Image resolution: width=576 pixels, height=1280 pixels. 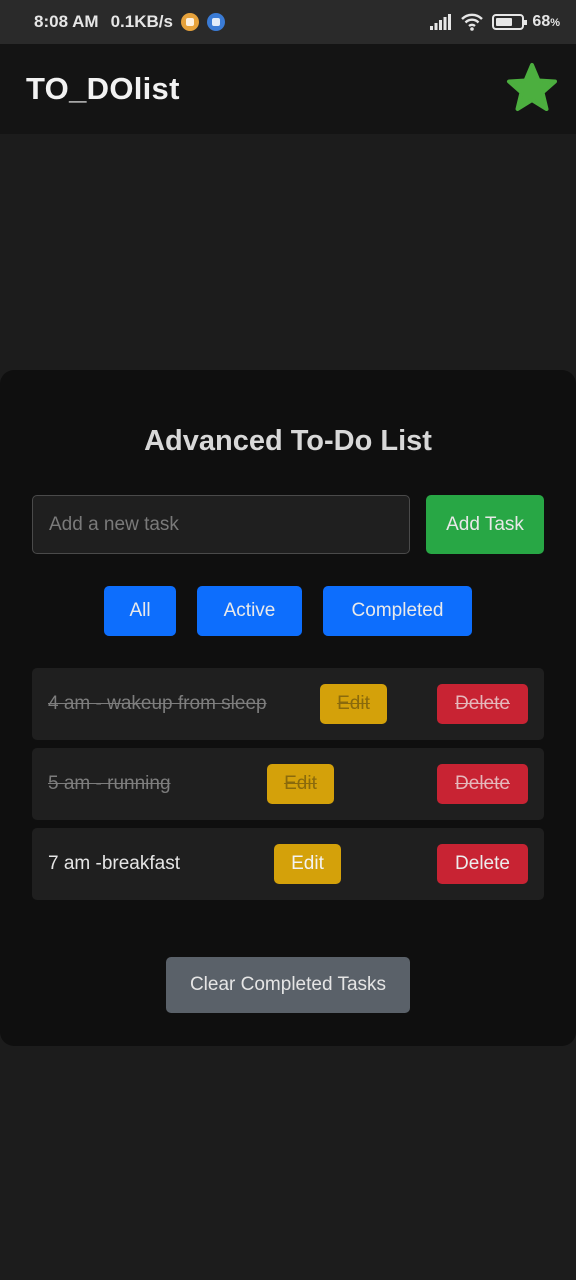 I want to click on battery-icon, so click(x=510, y=22).